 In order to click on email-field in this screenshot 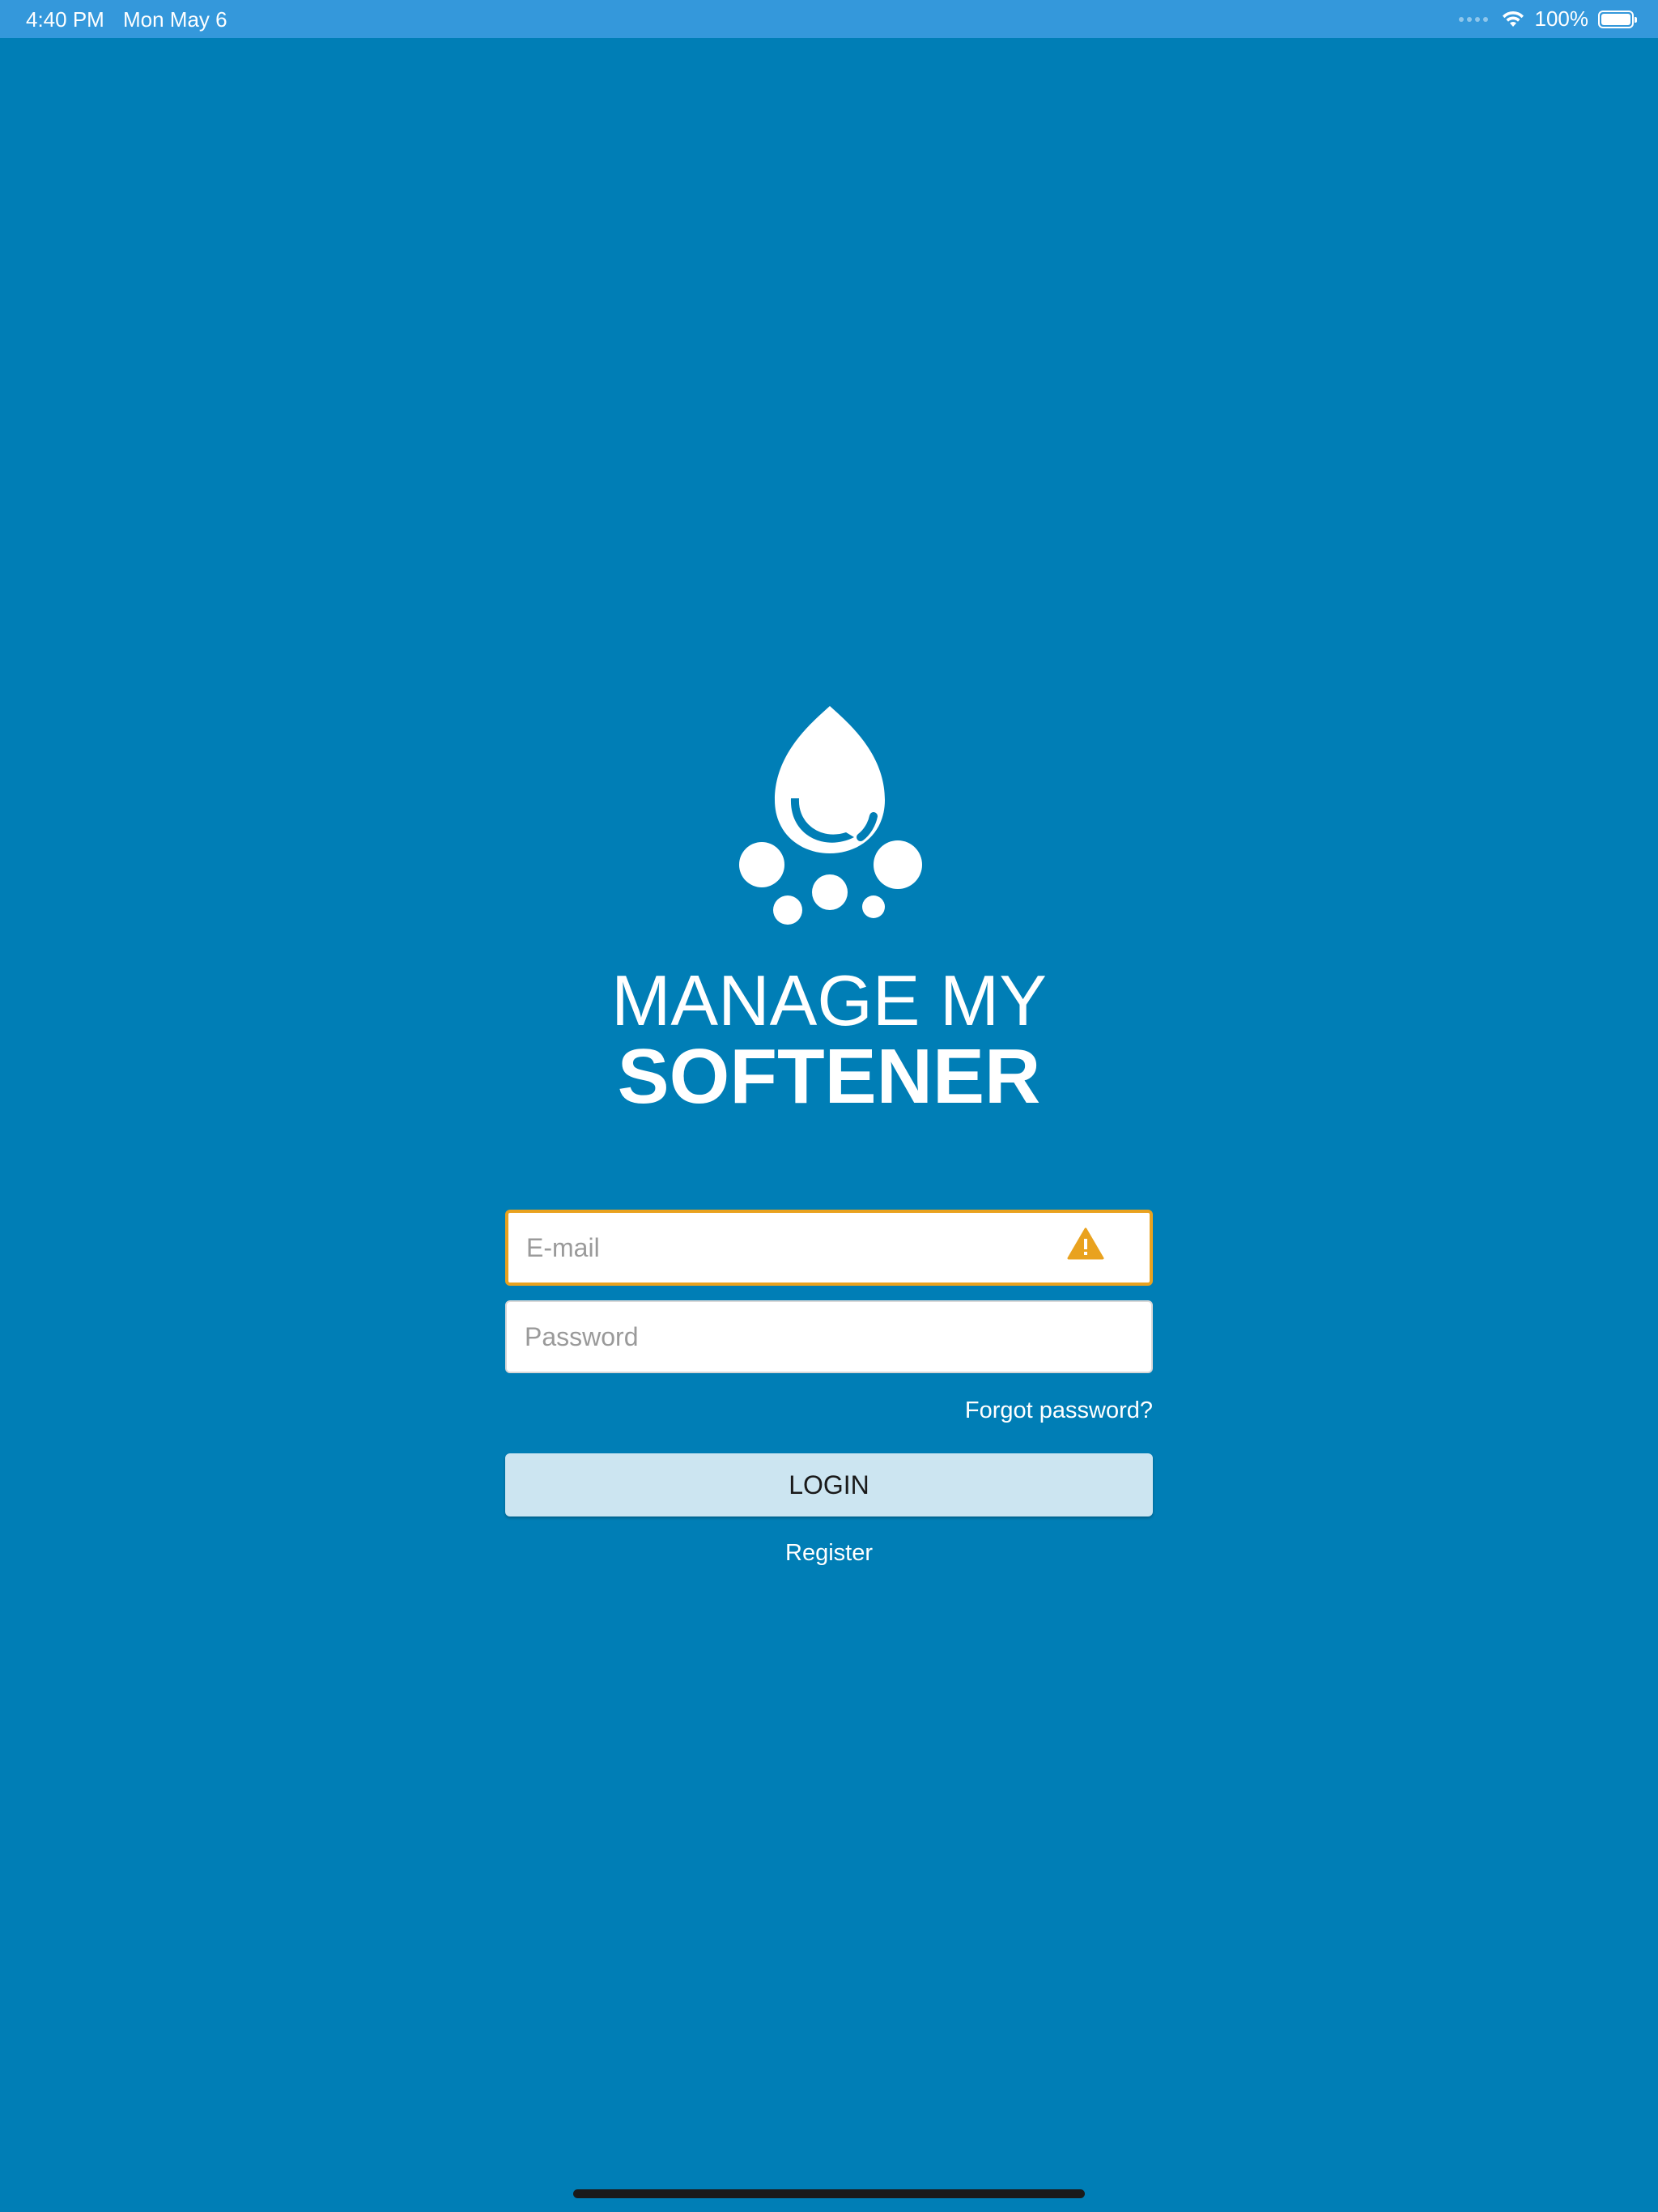, I will do `click(829, 1248)`.